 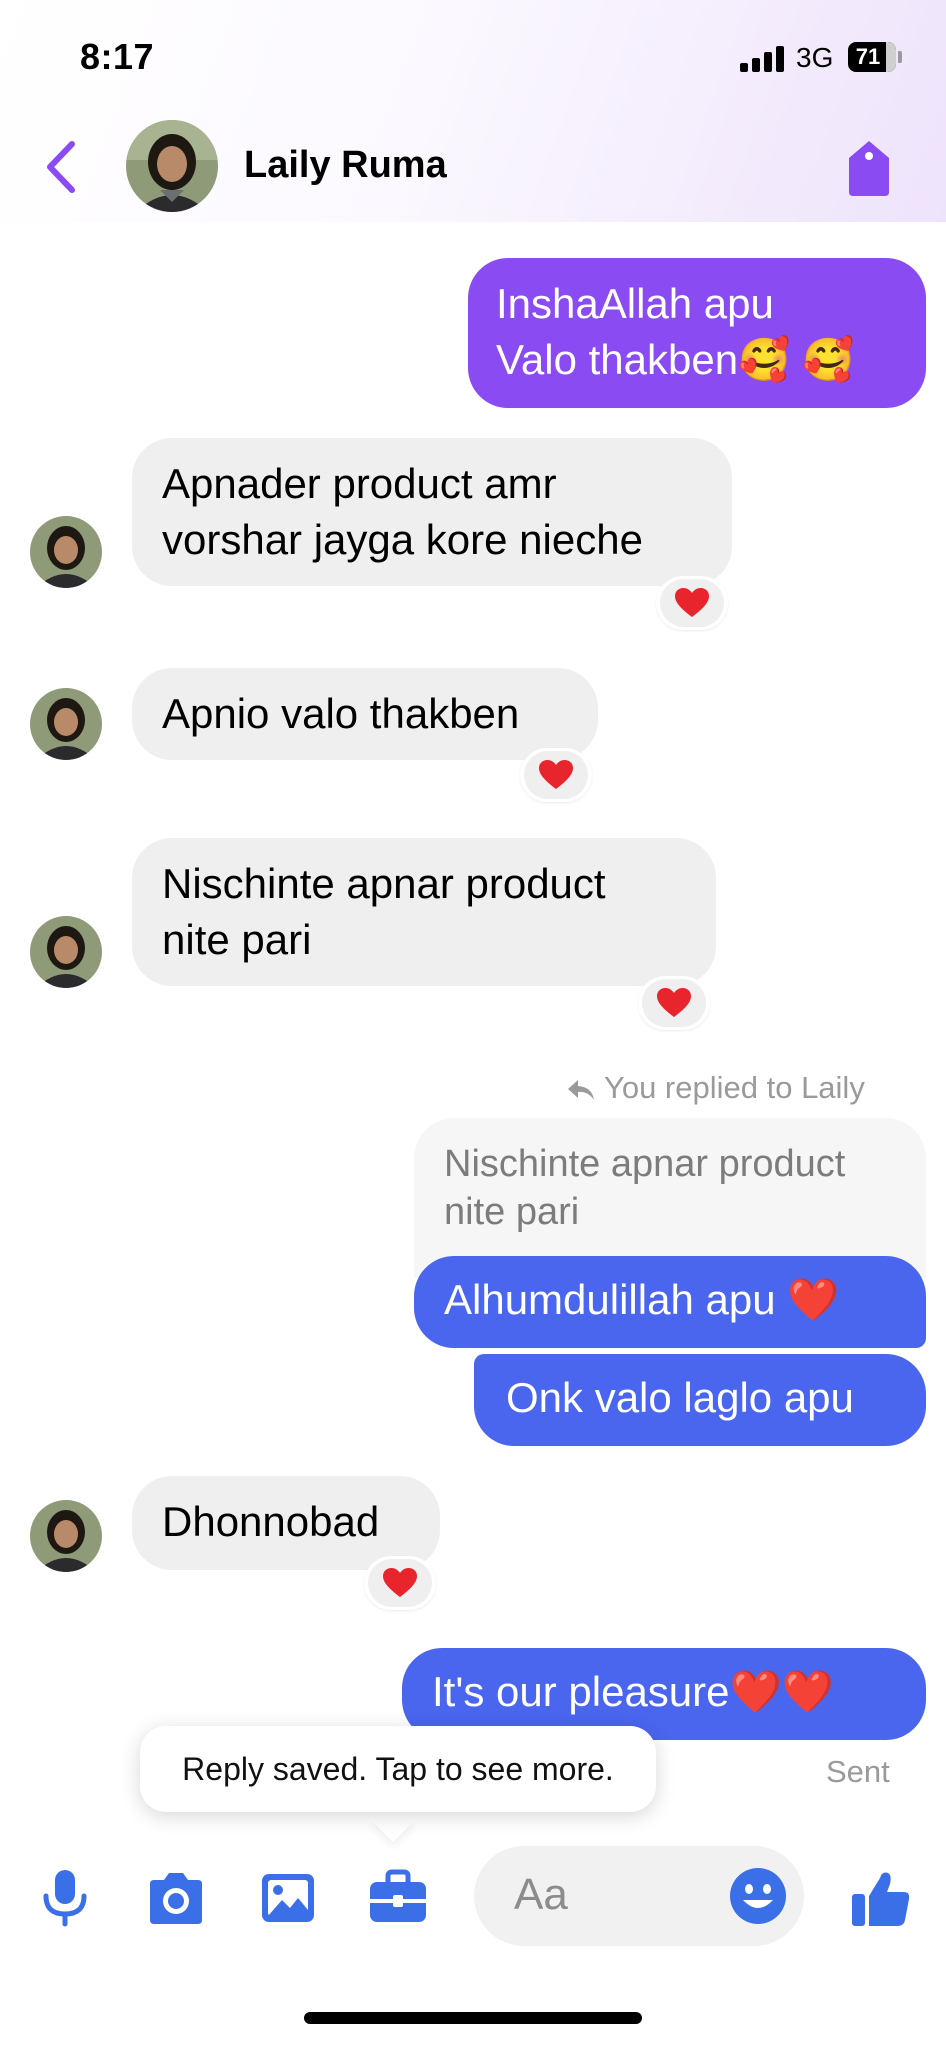 I want to click on message-line: nite pari, so click(x=237, y=939).